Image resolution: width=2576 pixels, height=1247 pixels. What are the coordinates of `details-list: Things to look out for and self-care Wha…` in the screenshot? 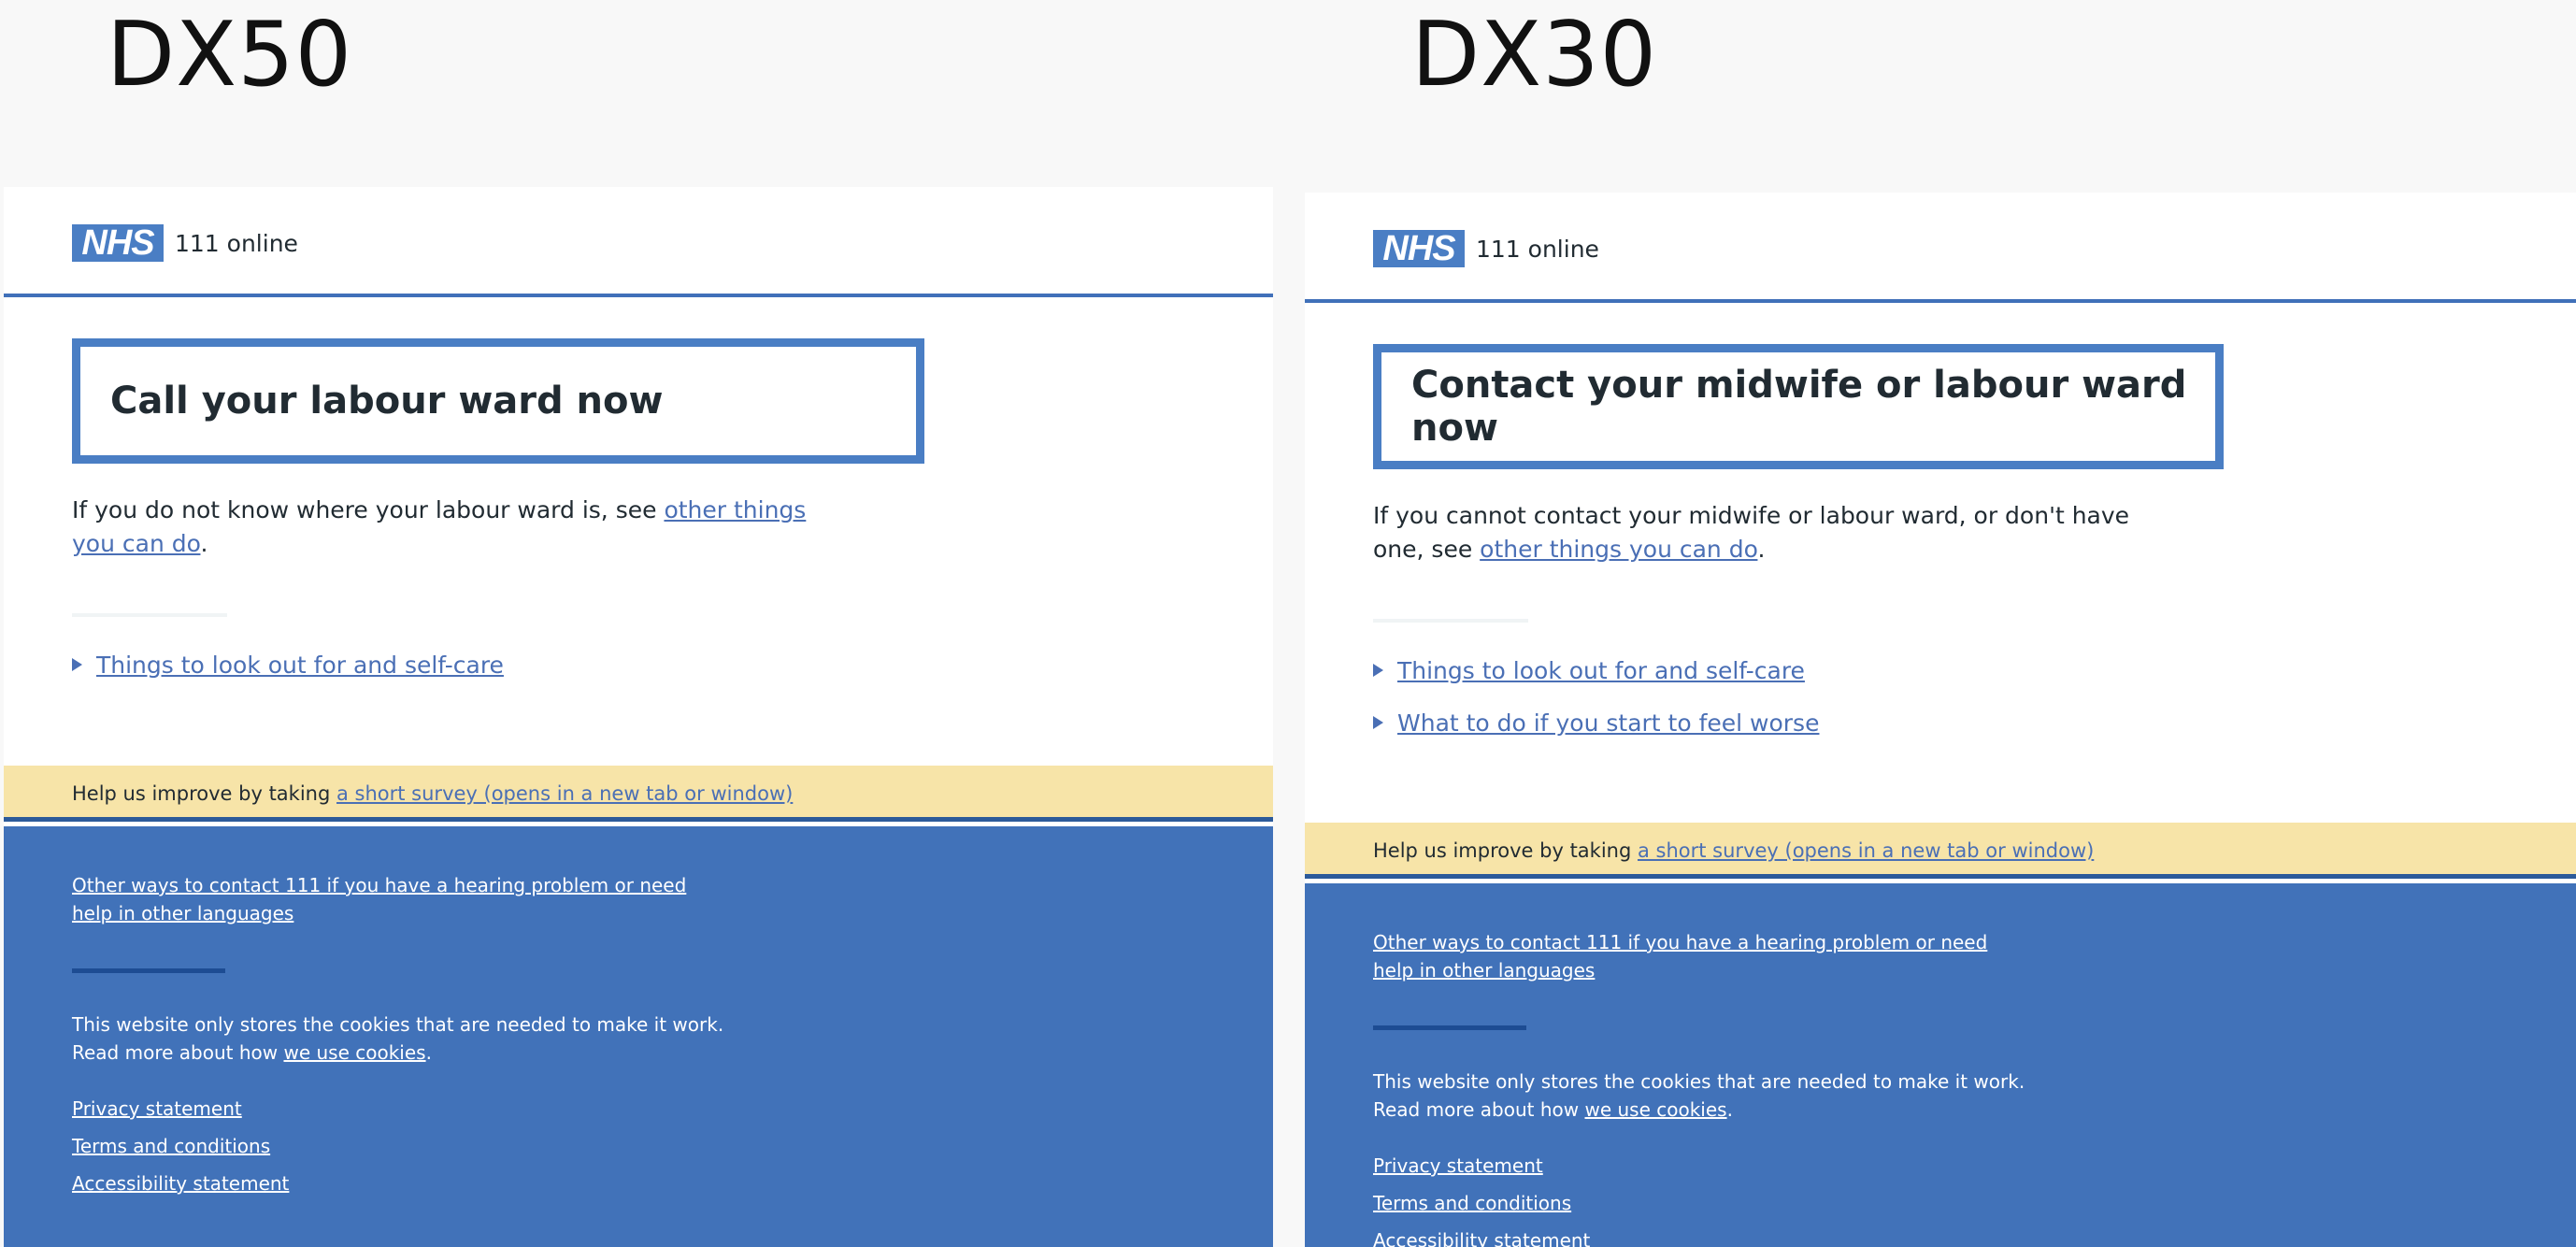 It's located at (1940, 696).